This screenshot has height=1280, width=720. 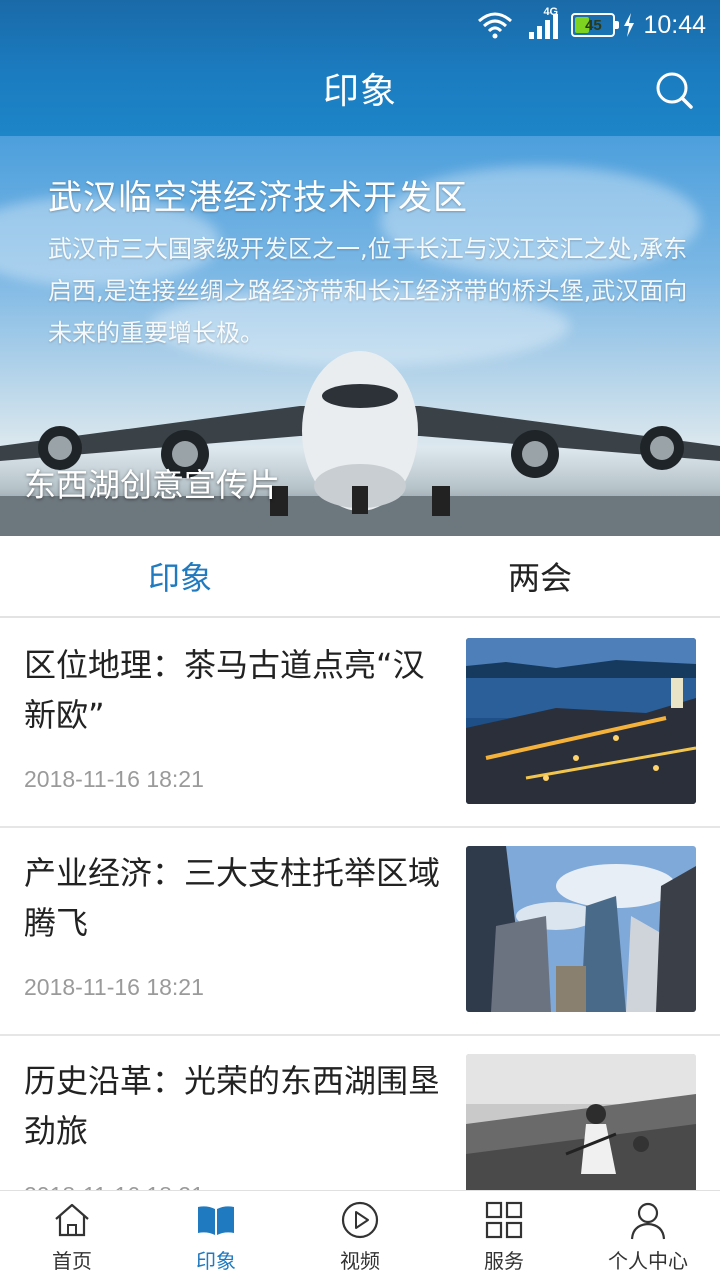 I want to click on list-item: 历史沿革：光荣的东西湖围垦劲旅 2018-11-16 18:21, so click(x=360, y=1113).